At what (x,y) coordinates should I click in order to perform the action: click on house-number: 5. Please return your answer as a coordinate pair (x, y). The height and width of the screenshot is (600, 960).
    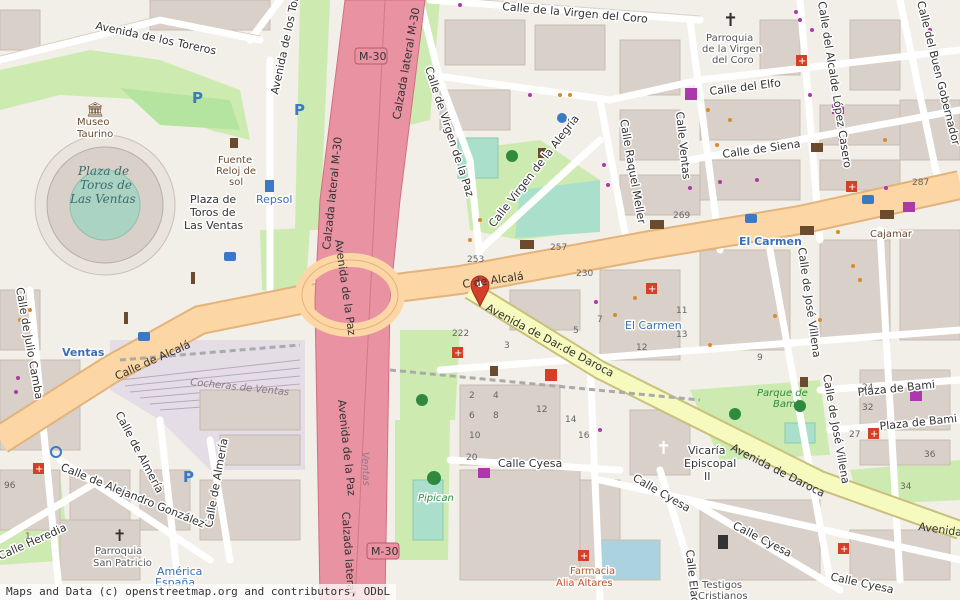
    Looking at the image, I should click on (576, 331).